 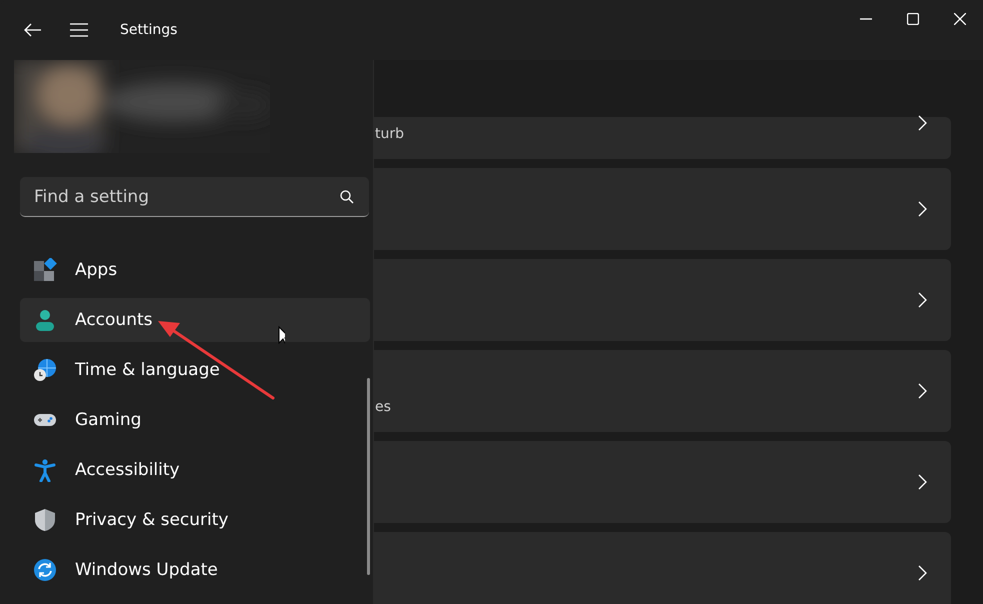 I want to click on apps-icon, so click(x=45, y=270).